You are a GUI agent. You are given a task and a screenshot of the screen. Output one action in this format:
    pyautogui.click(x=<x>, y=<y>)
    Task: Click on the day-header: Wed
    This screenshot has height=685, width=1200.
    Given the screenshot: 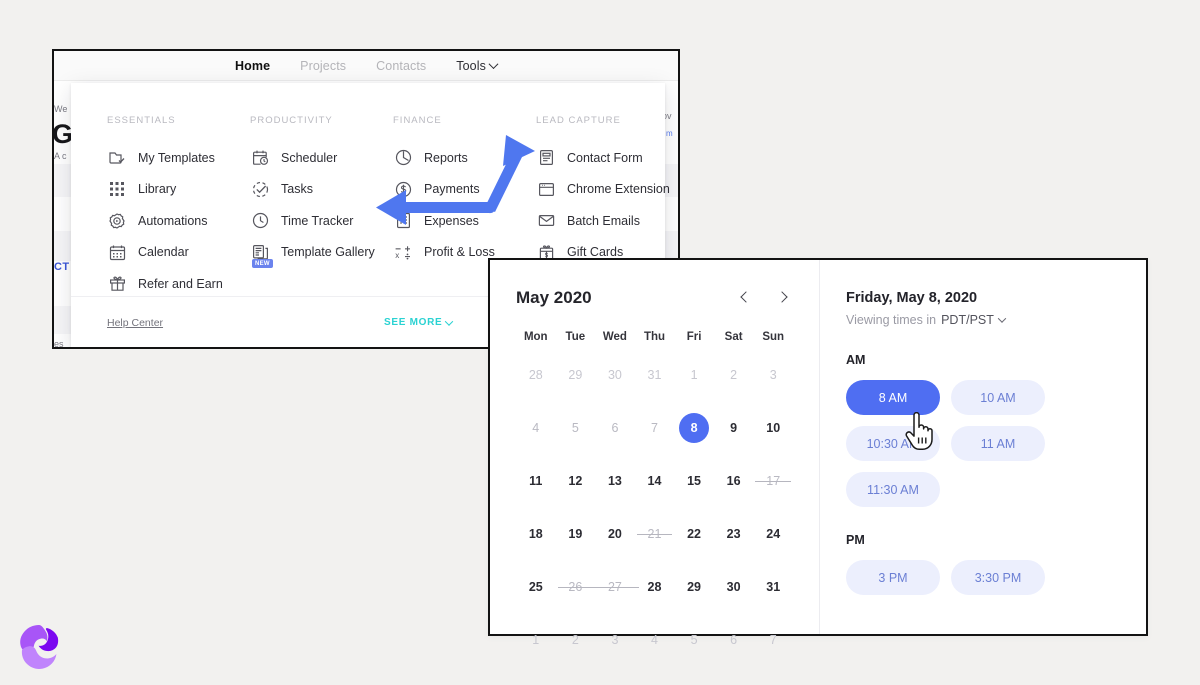 What is the action you would take?
    pyautogui.click(x=614, y=337)
    